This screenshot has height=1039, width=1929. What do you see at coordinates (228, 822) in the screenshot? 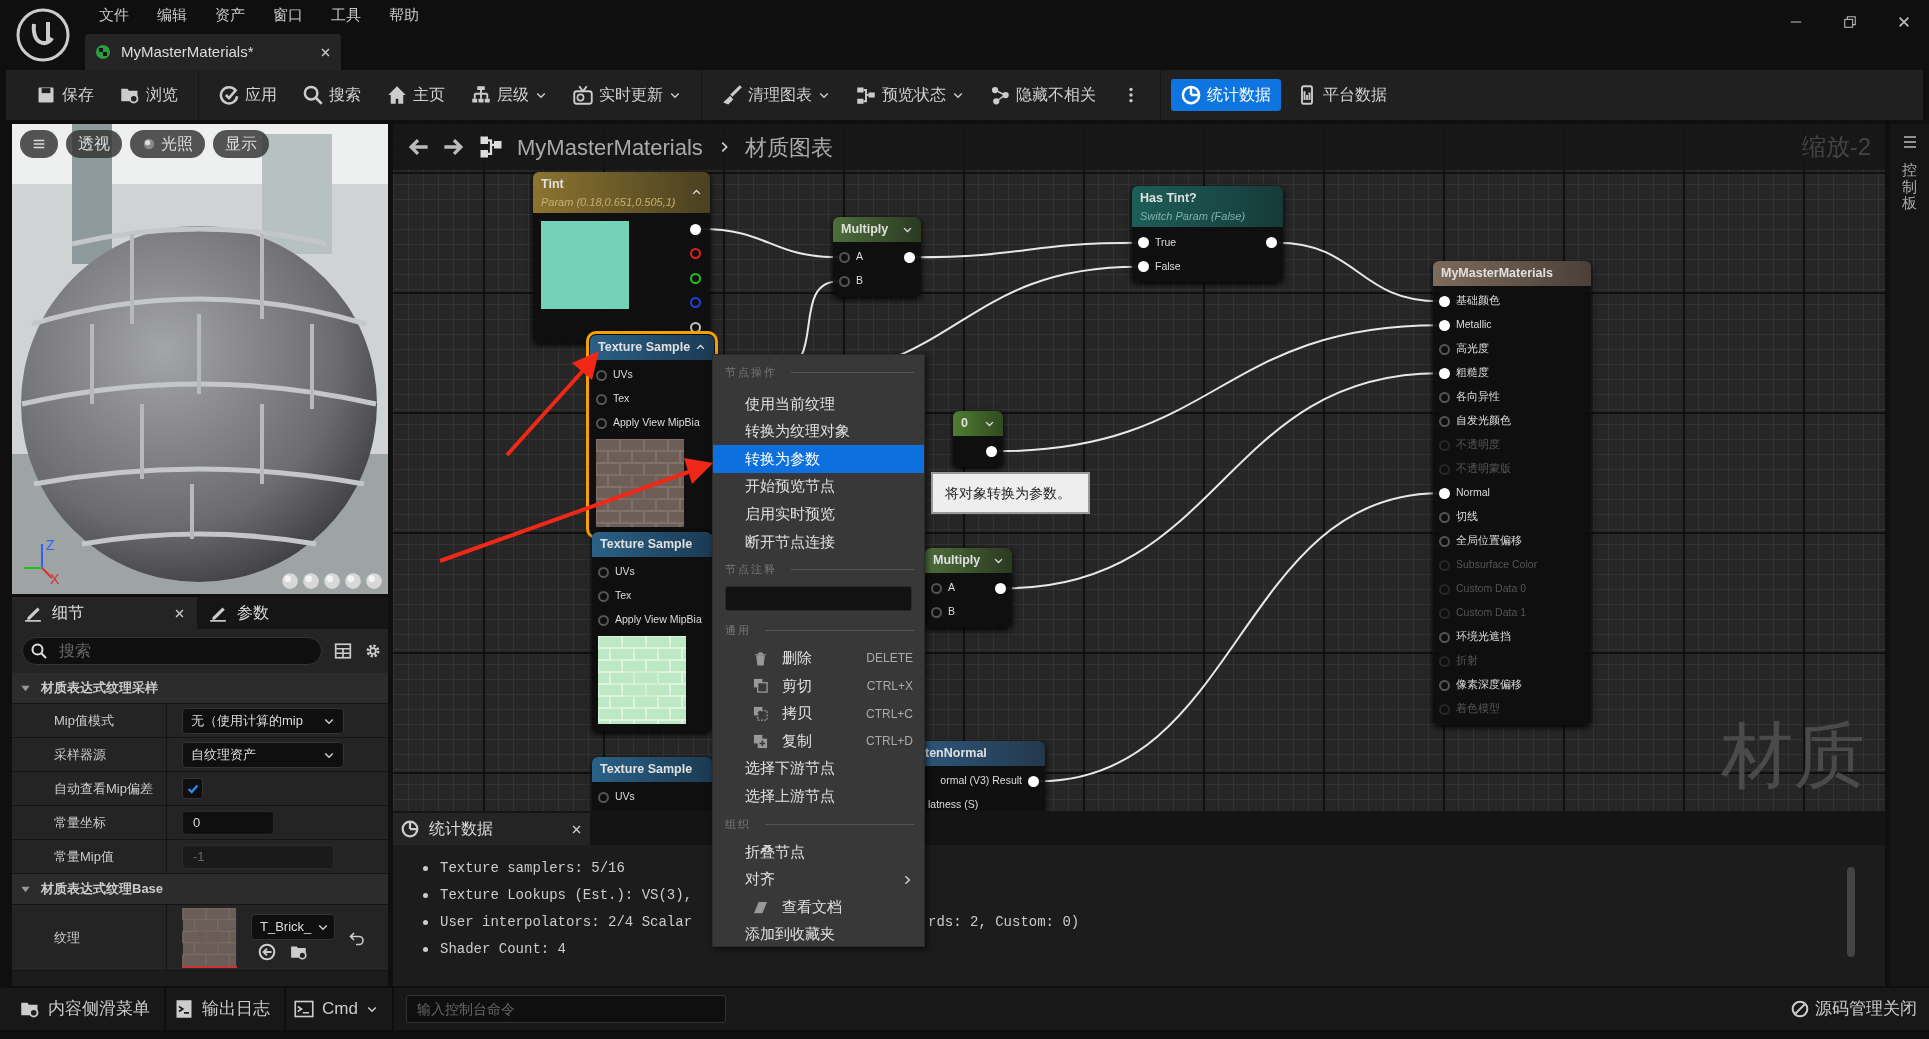
I see `number-field: 0` at bounding box center [228, 822].